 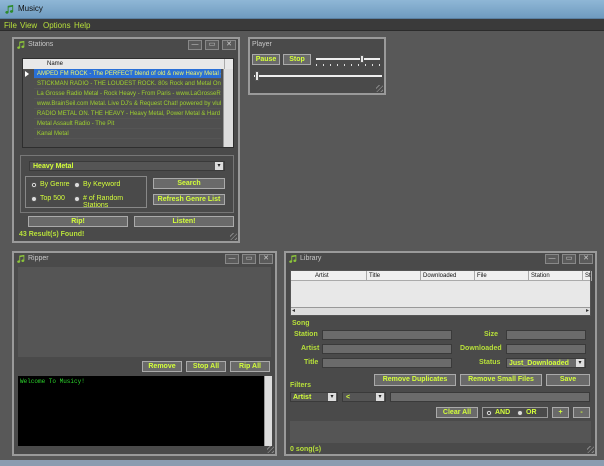 What do you see at coordinates (587, 276) in the screenshot?
I see `column-status: St` at bounding box center [587, 276].